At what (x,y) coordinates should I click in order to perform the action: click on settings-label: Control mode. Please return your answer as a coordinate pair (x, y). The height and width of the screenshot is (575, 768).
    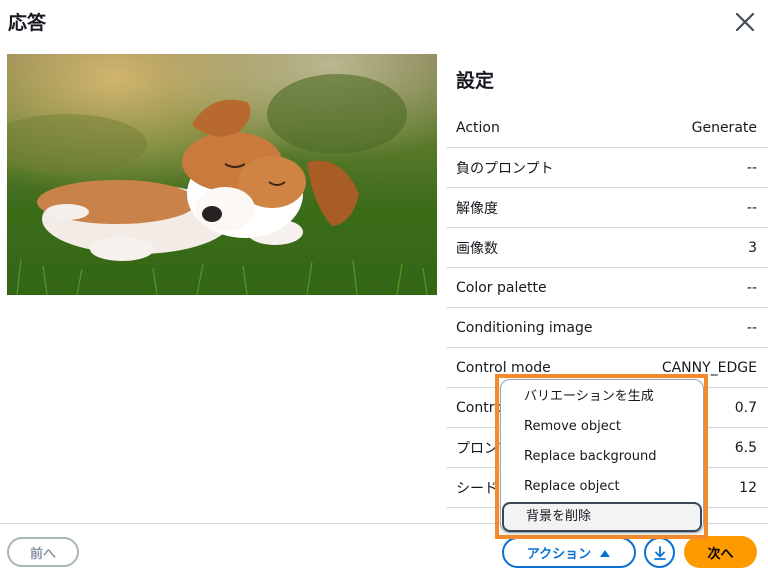
    Looking at the image, I should click on (503, 367).